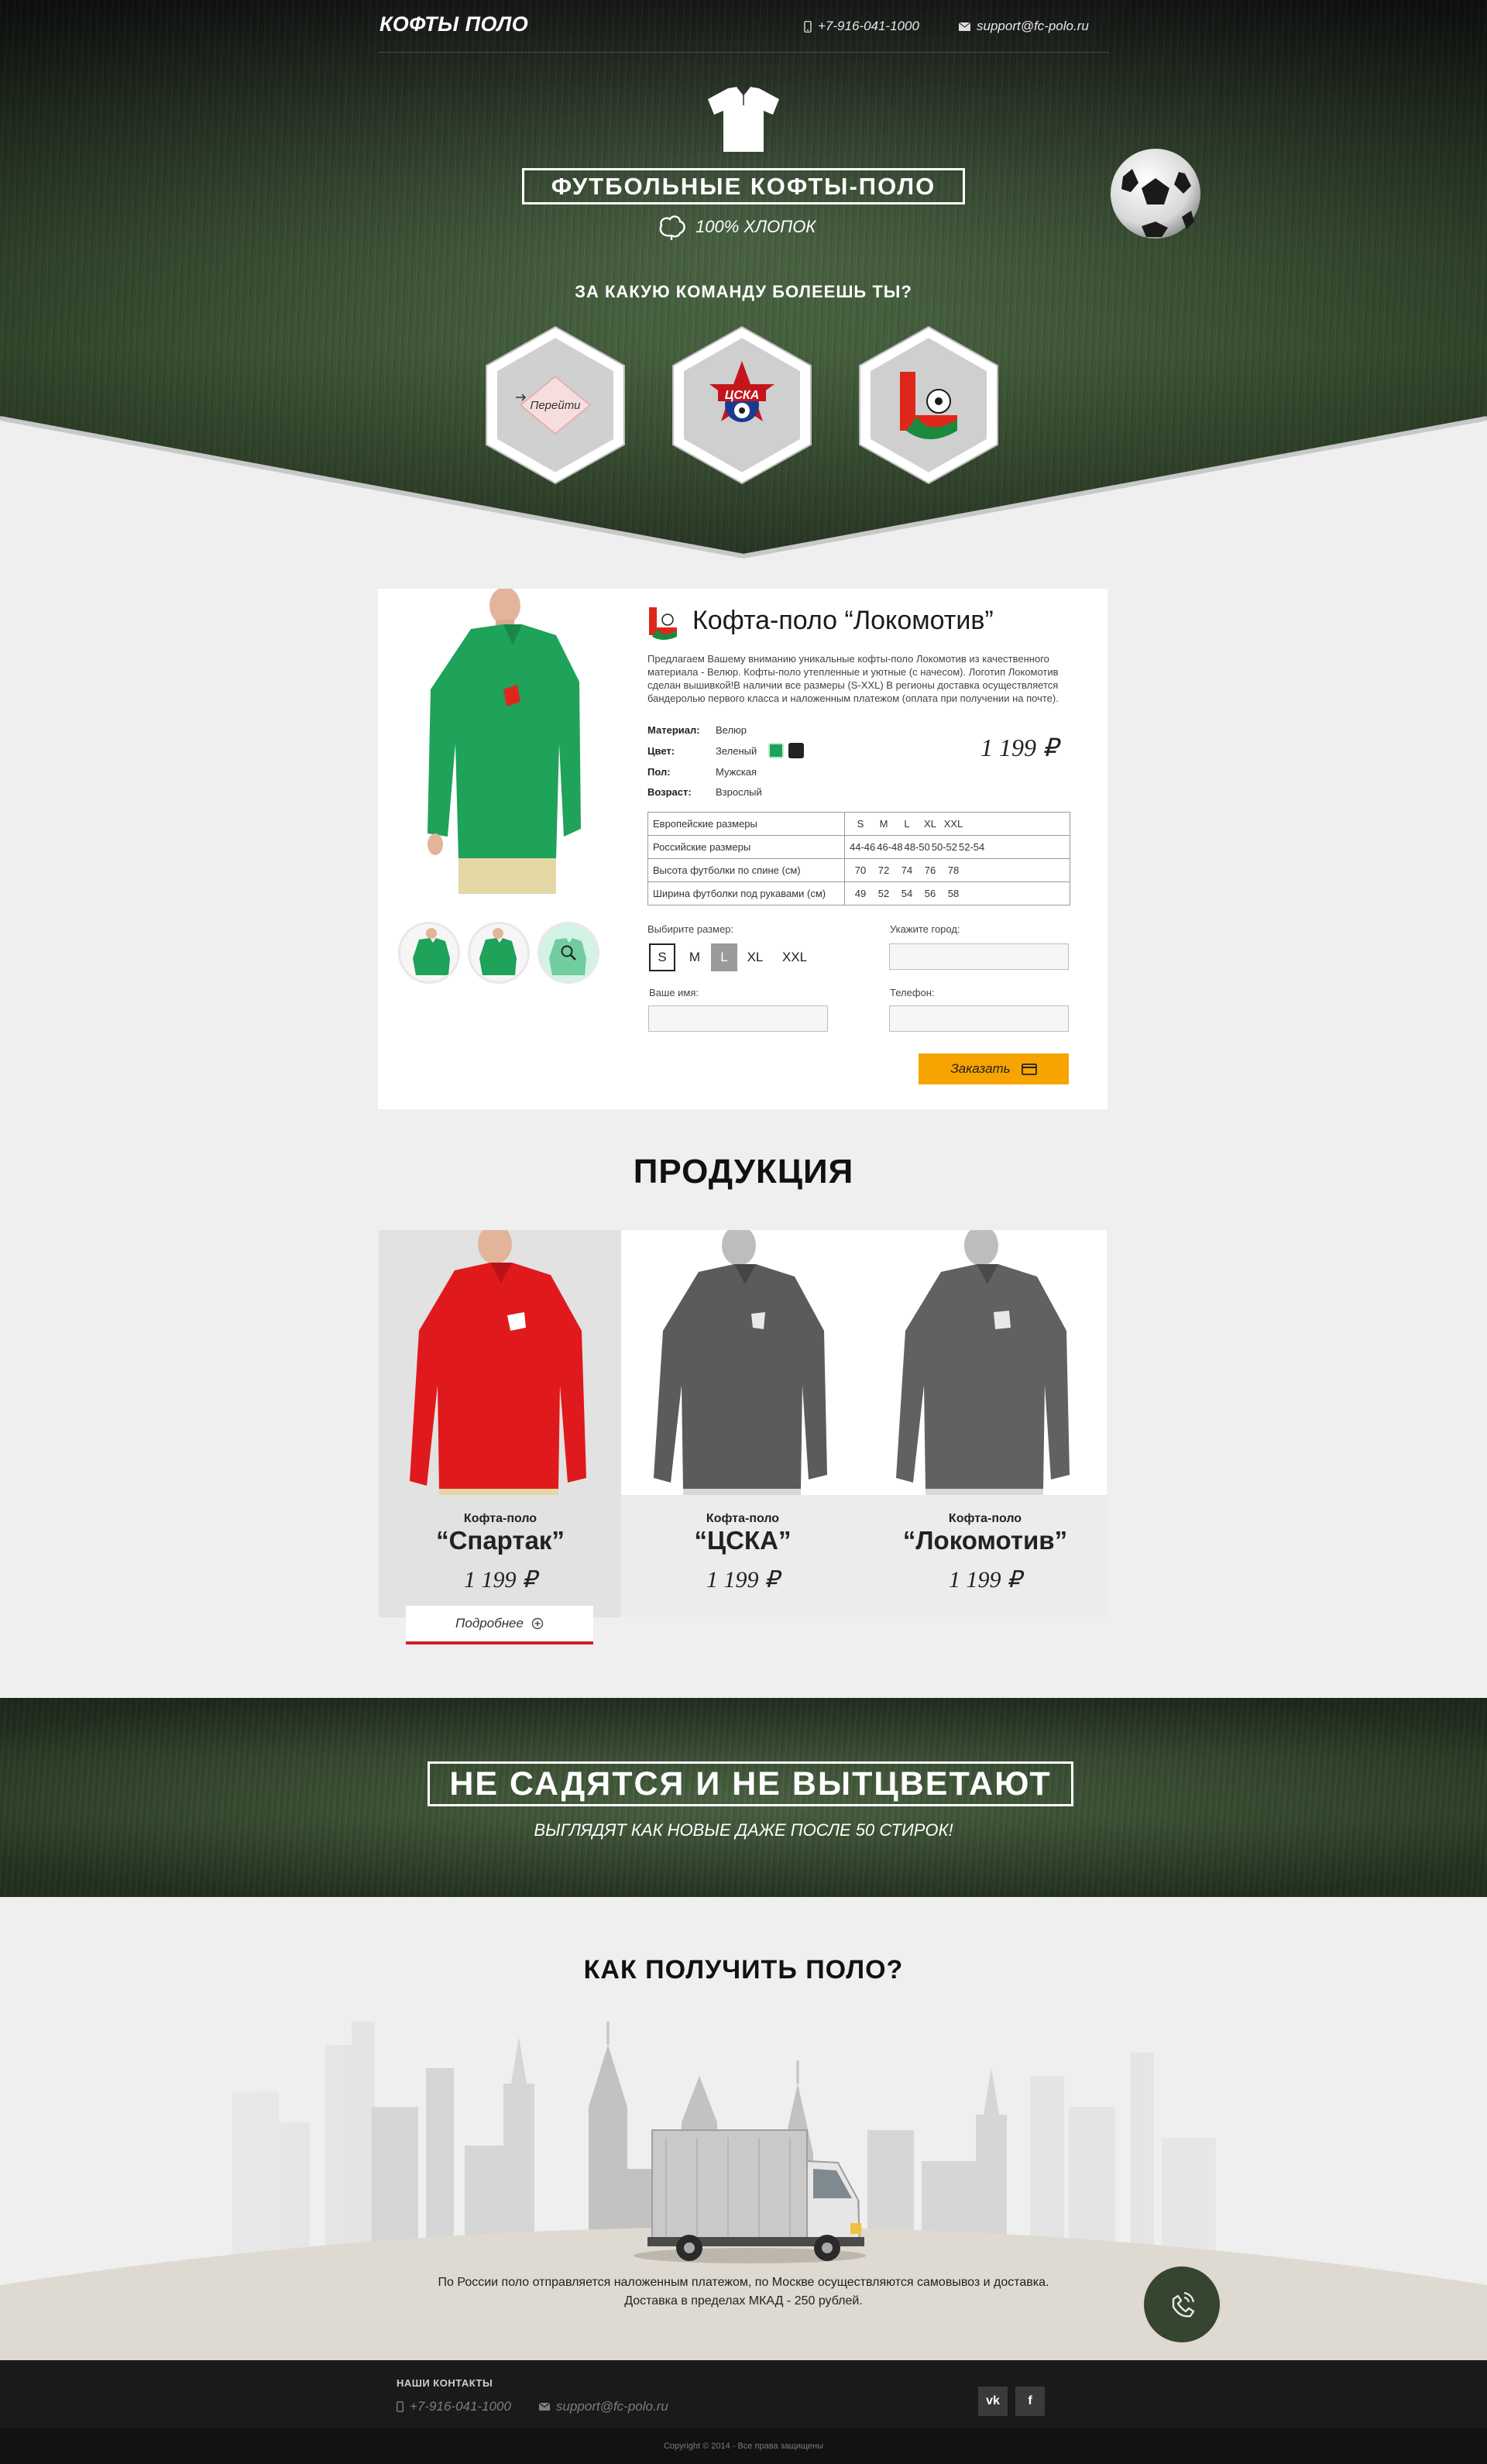 The width and height of the screenshot is (1487, 2464). I want to click on credit-card-icon, so click(1029, 1069).